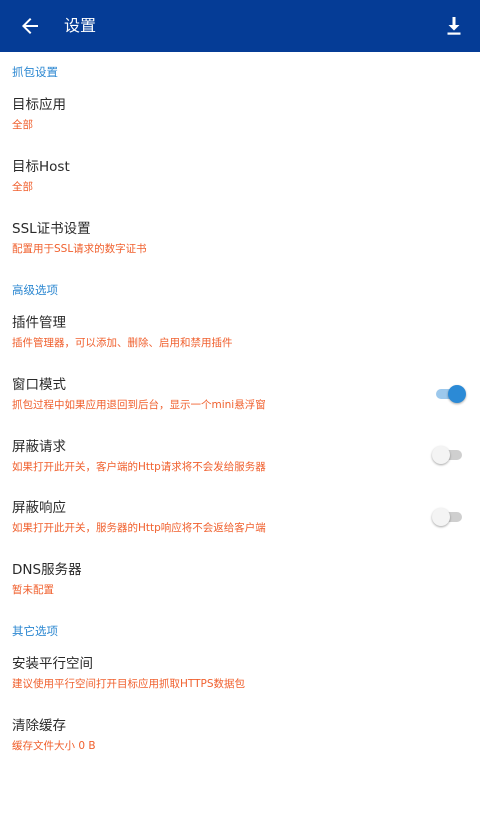  I want to click on pref-summary: 如果打开此开关，客户端的Http请求将不会发给服务器, so click(139, 467).